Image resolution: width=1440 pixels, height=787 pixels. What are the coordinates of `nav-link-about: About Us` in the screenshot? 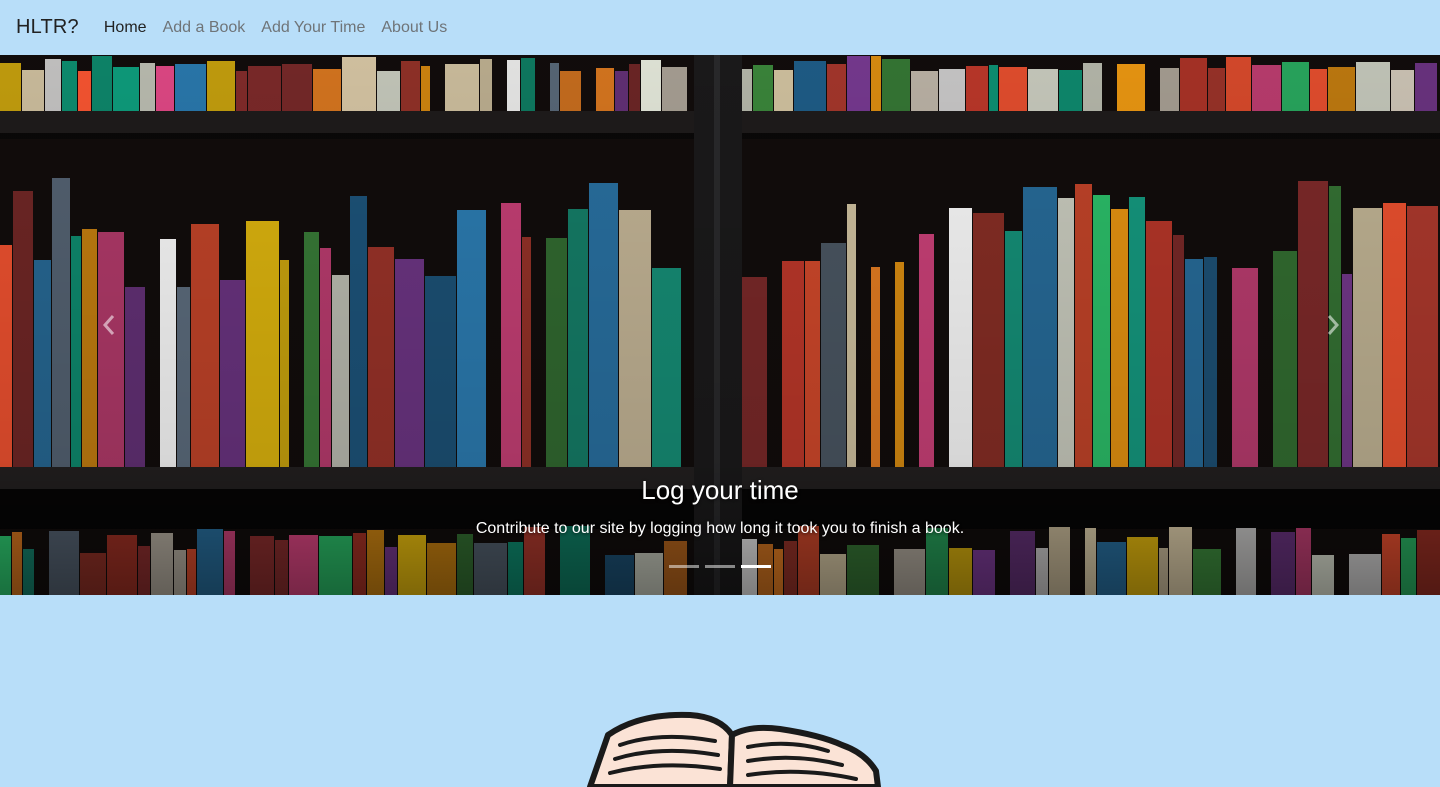 It's located at (414, 28).